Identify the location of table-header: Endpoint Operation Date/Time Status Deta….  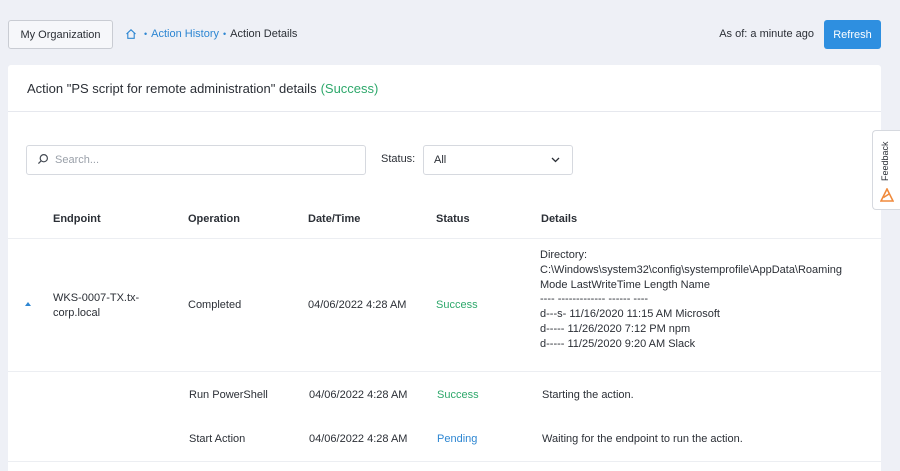
(444, 219).